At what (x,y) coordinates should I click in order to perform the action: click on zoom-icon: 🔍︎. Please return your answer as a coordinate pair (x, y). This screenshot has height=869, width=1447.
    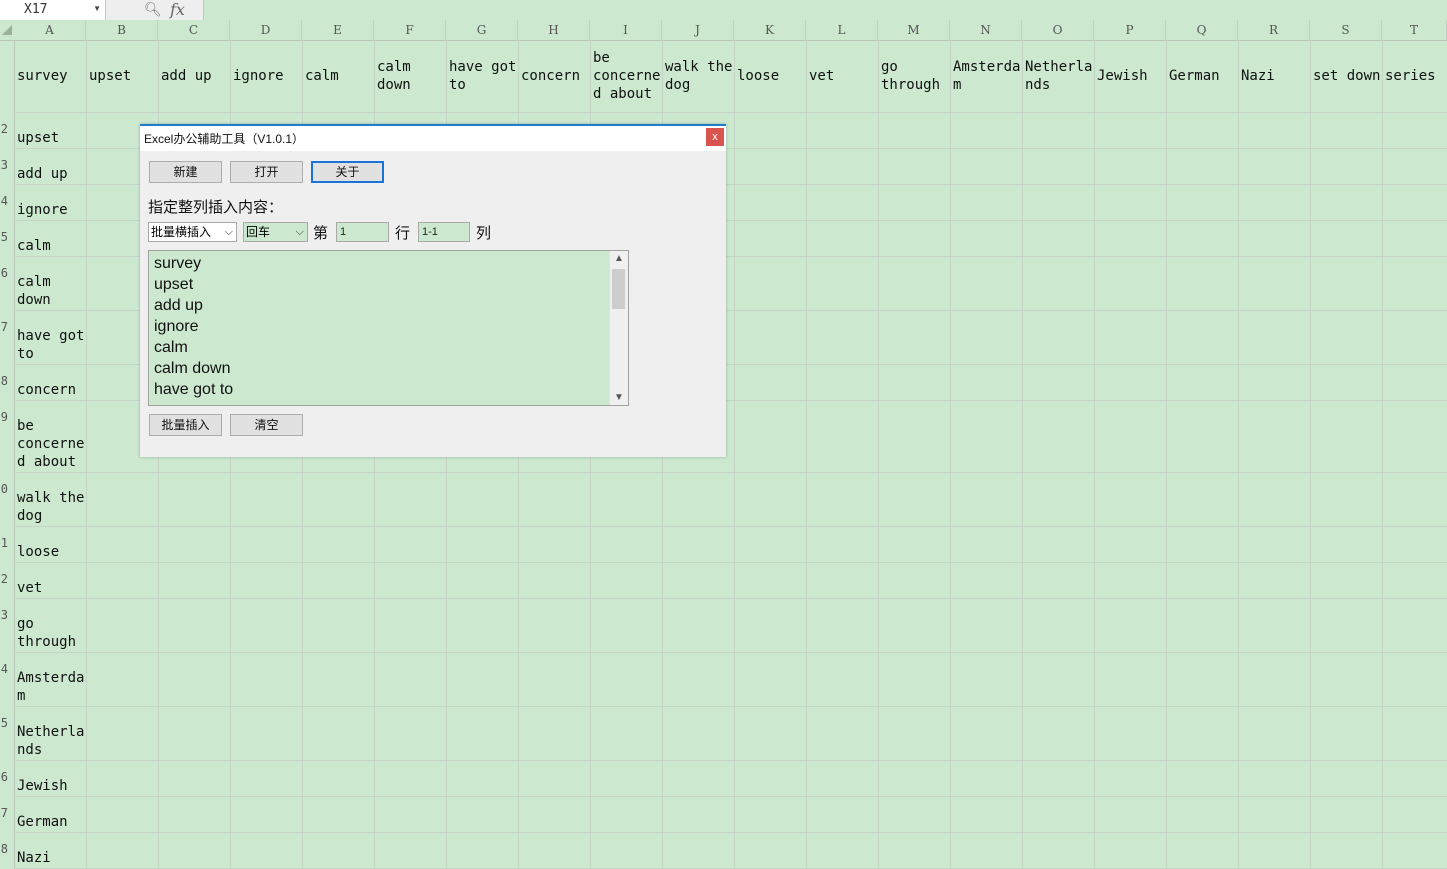
    Looking at the image, I should click on (153, 9).